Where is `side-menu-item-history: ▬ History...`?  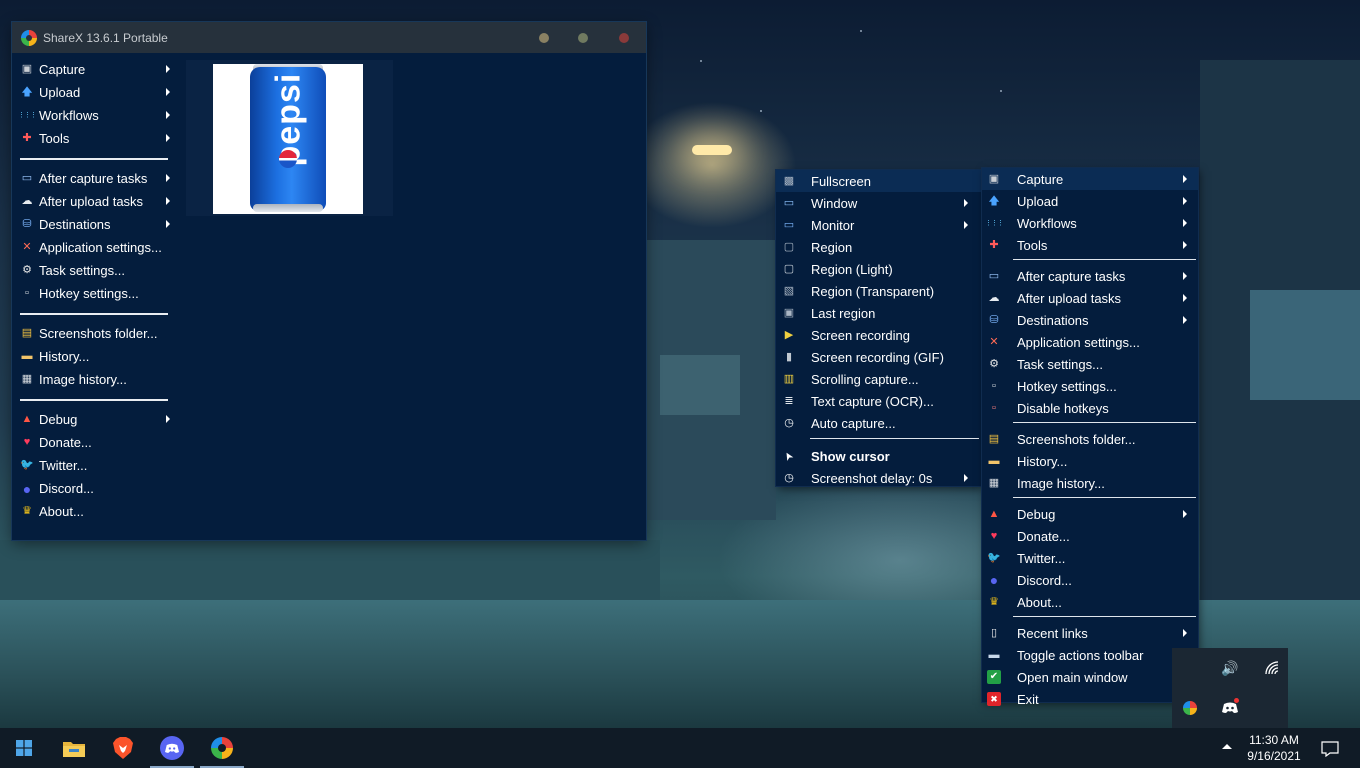 side-menu-item-history: ▬ History... is located at coordinates (93, 356).